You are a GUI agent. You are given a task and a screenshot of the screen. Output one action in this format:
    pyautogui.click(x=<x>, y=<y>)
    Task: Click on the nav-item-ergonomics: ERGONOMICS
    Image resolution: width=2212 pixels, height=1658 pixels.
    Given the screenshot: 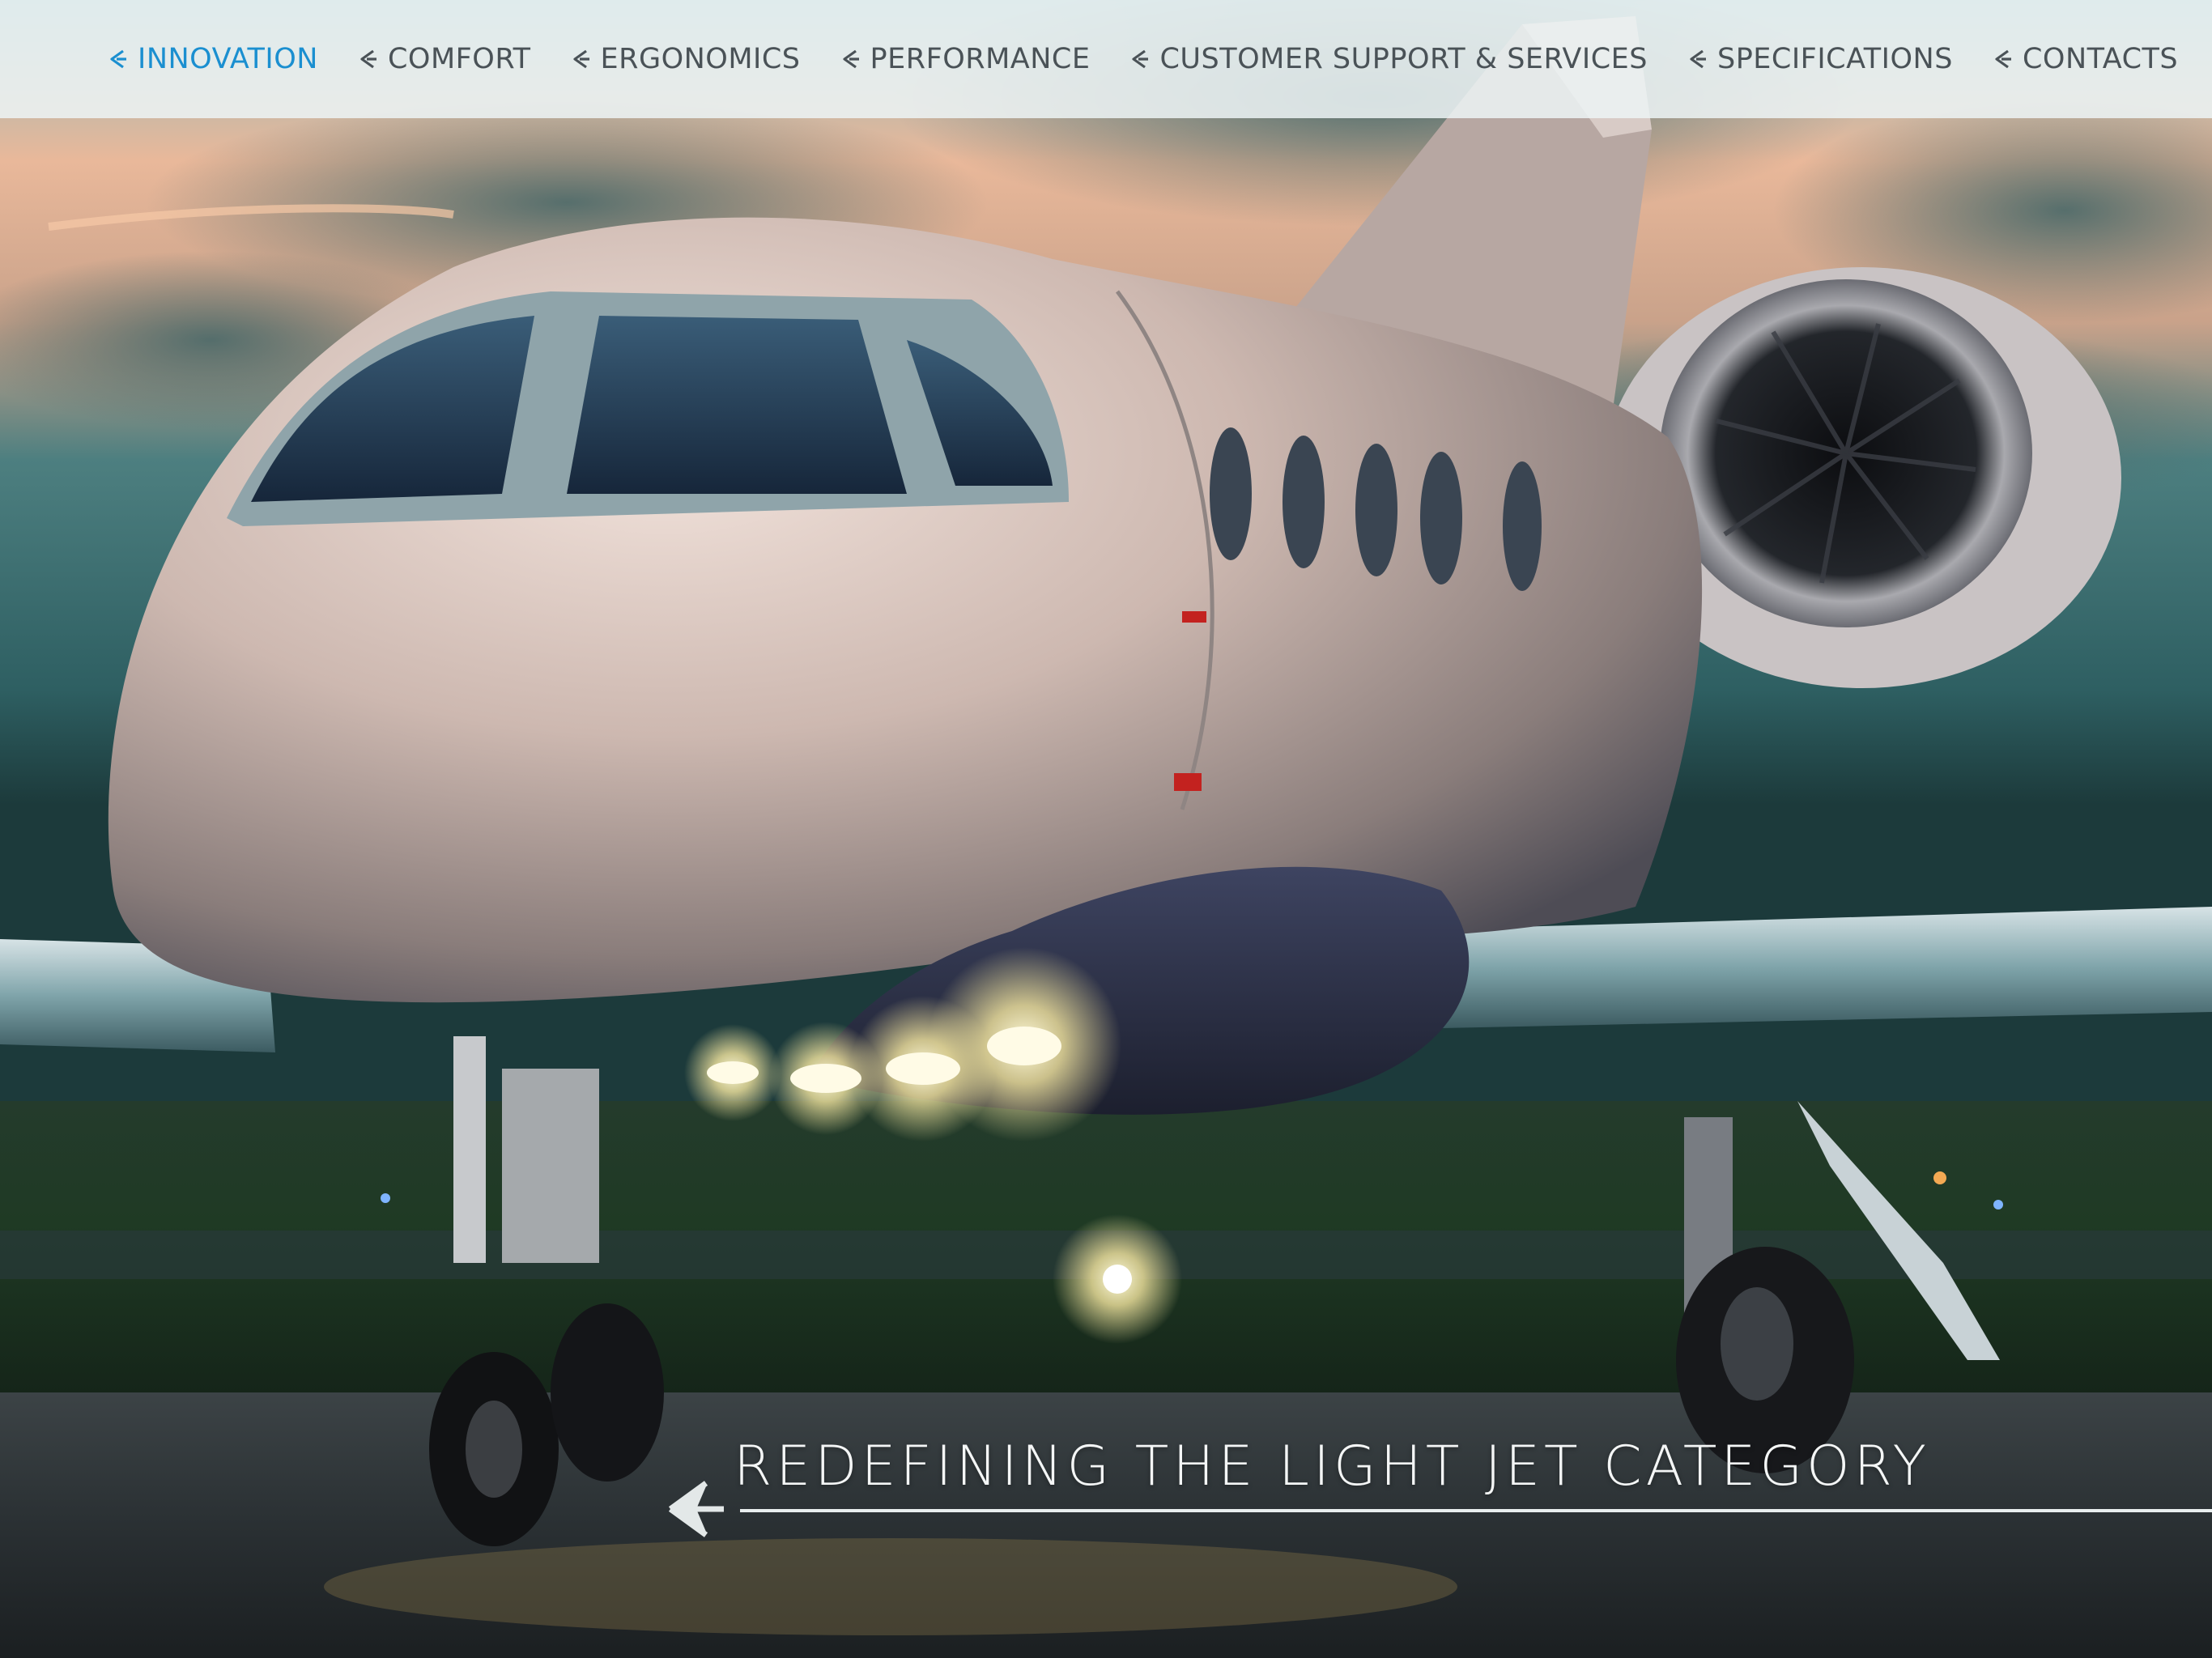 What is the action you would take?
    pyautogui.click(x=685, y=59)
    